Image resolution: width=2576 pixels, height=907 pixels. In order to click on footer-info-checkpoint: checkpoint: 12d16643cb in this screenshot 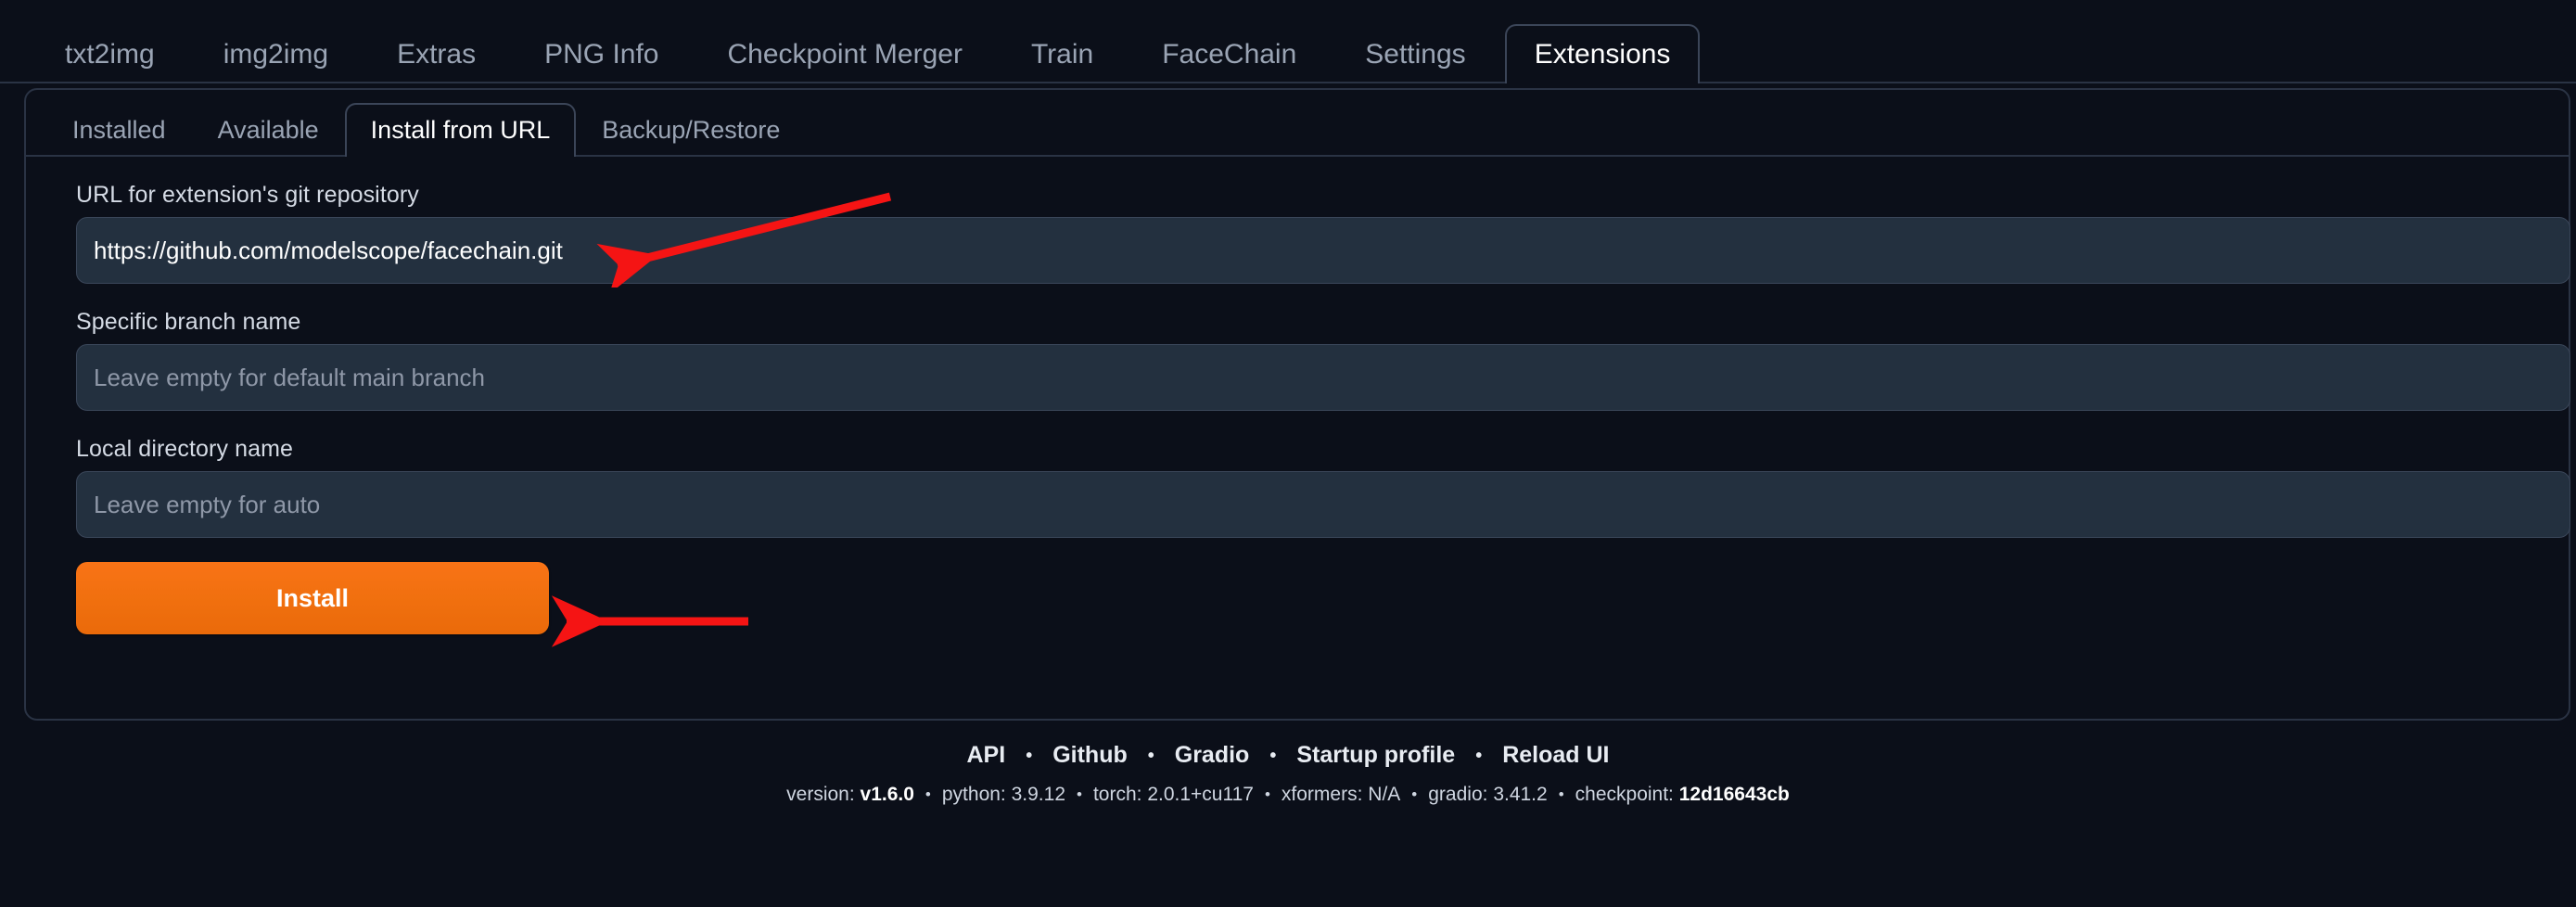, I will do `click(1682, 795)`.